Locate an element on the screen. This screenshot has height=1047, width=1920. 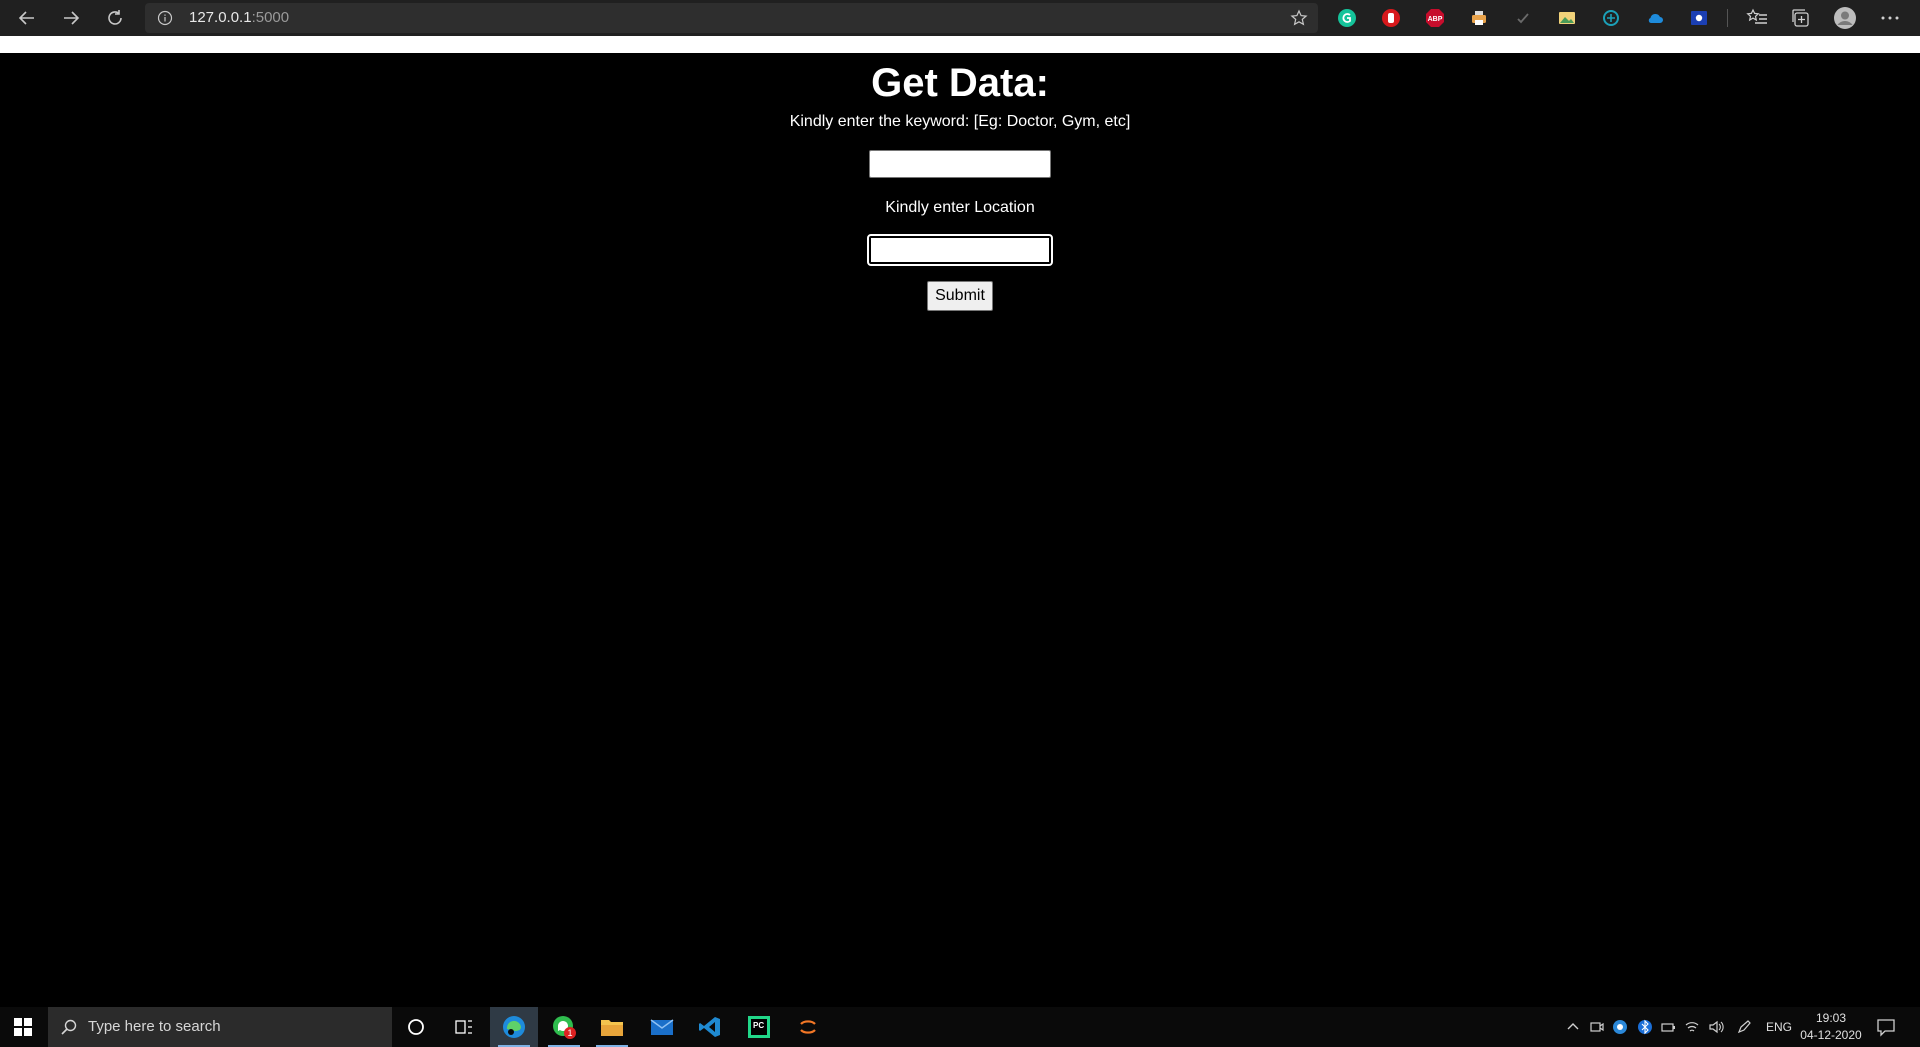
adblock-plus-icon: ABP is located at coordinates (1435, 18).